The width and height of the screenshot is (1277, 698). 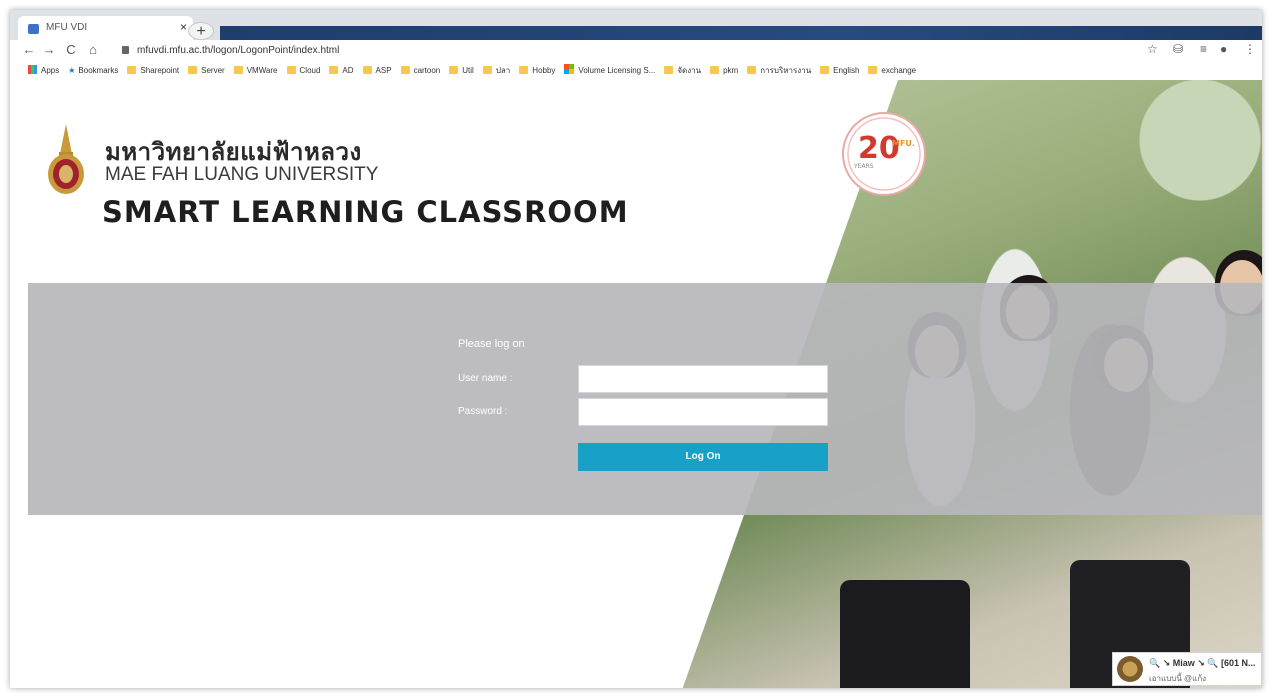 What do you see at coordinates (67, 27) in the screenshot?
I see `tab-title: MFU VDI` at bounding box center [67, 27].